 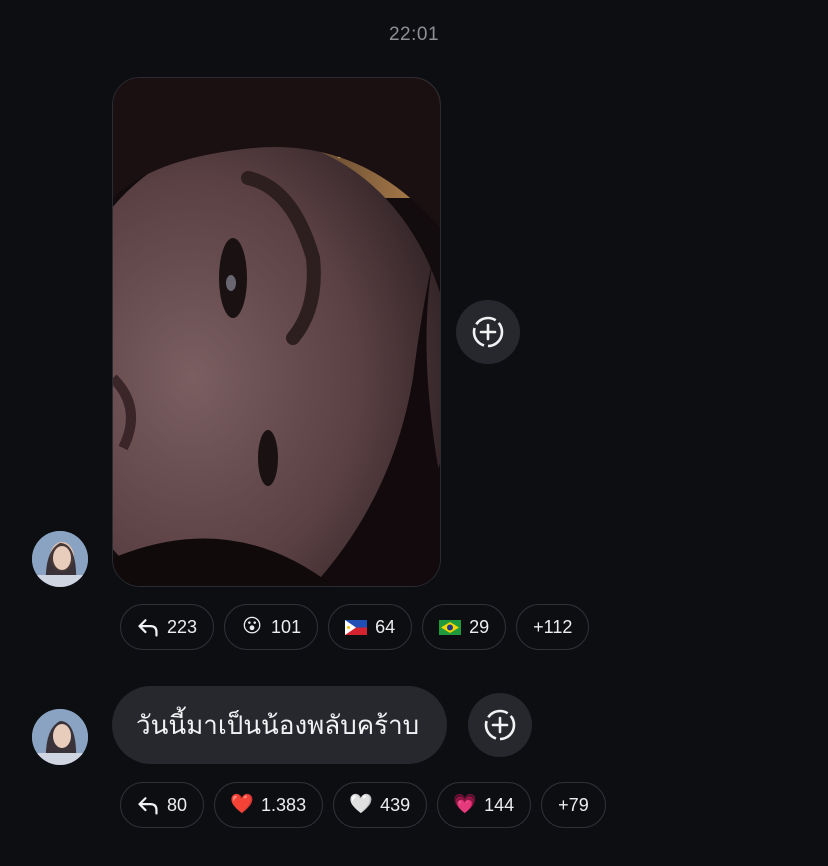 I want to click on brazil-flag-icon, so click(x=450, y=627).